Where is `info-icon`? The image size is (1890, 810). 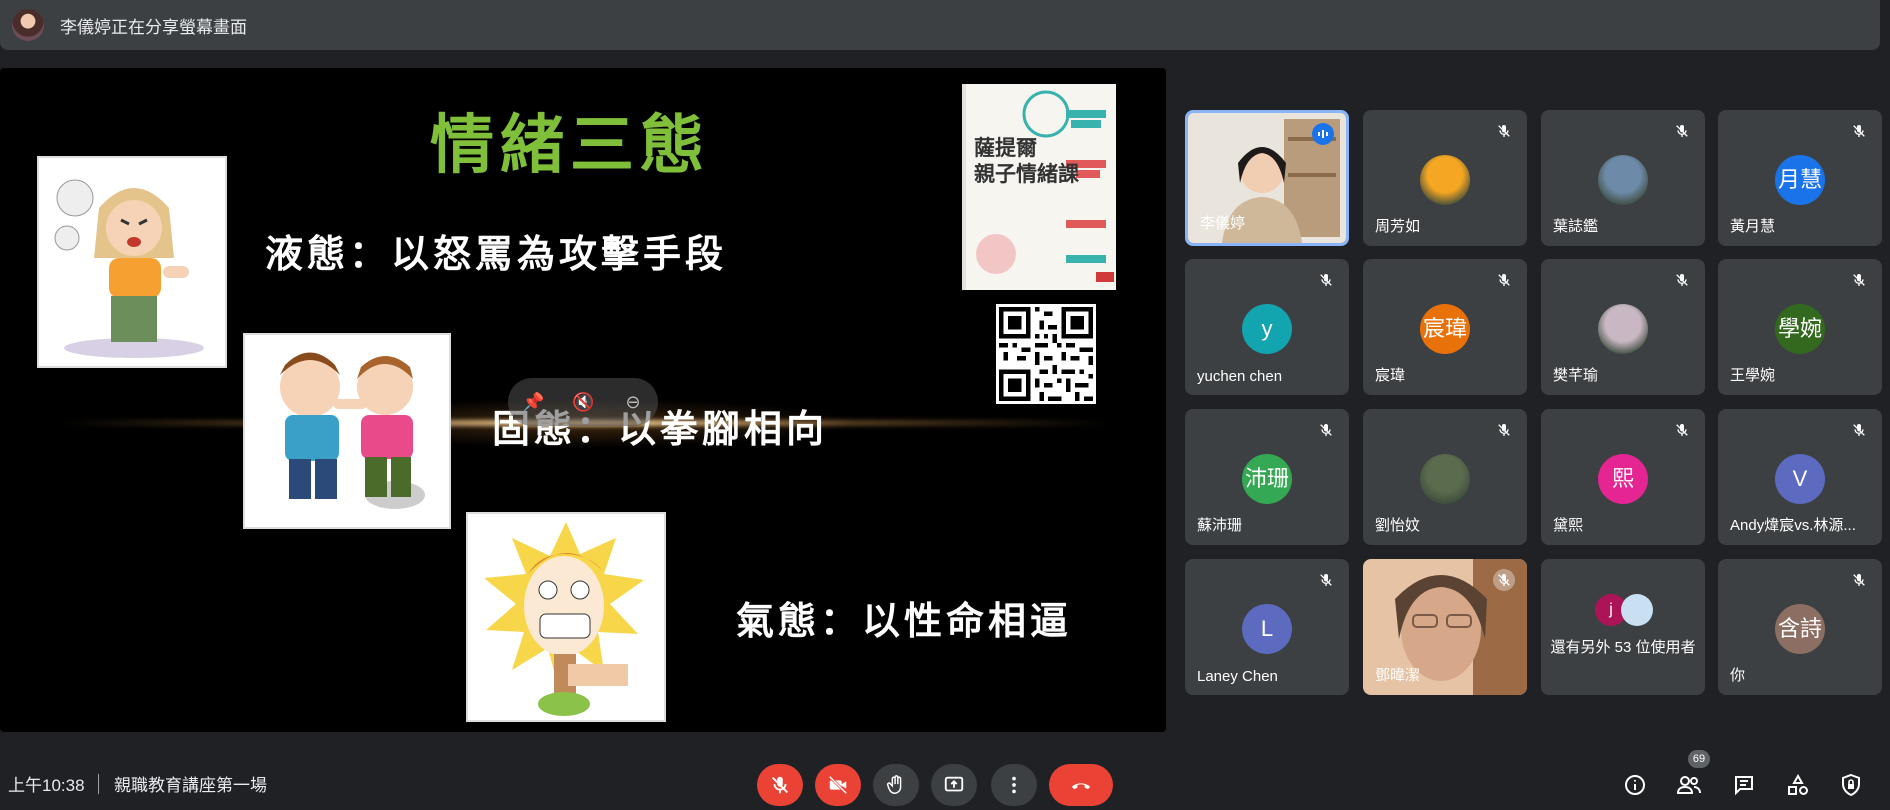 info-icon is located at coordinates (1635, 785).